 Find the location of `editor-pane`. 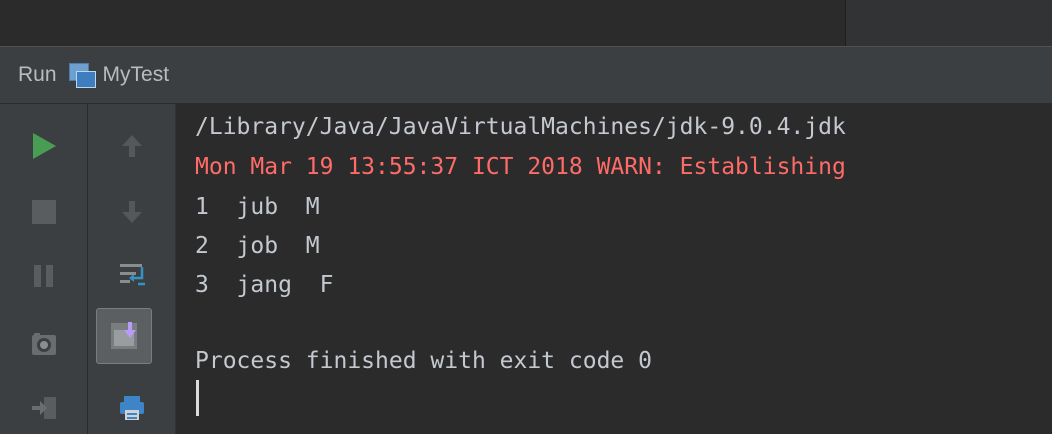

editor-pane is located at coordinates (423, 23).